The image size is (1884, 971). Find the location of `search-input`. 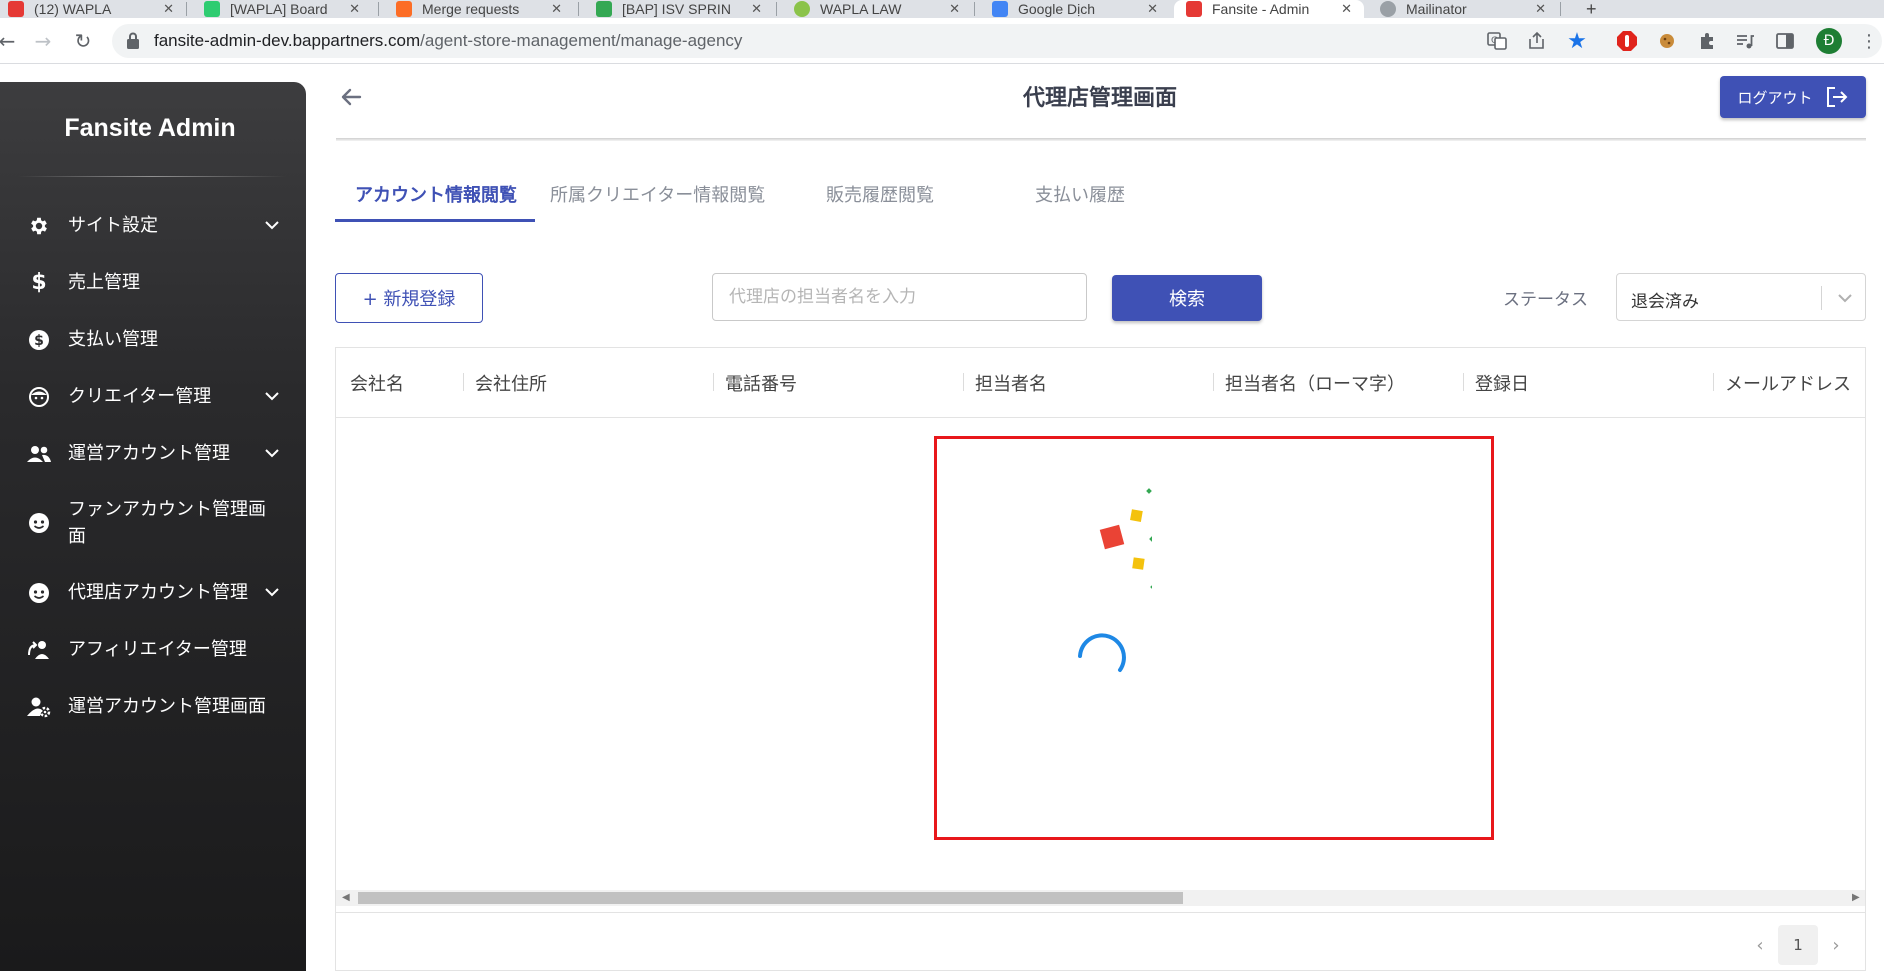

search-input is located at coordinates (899, 297).